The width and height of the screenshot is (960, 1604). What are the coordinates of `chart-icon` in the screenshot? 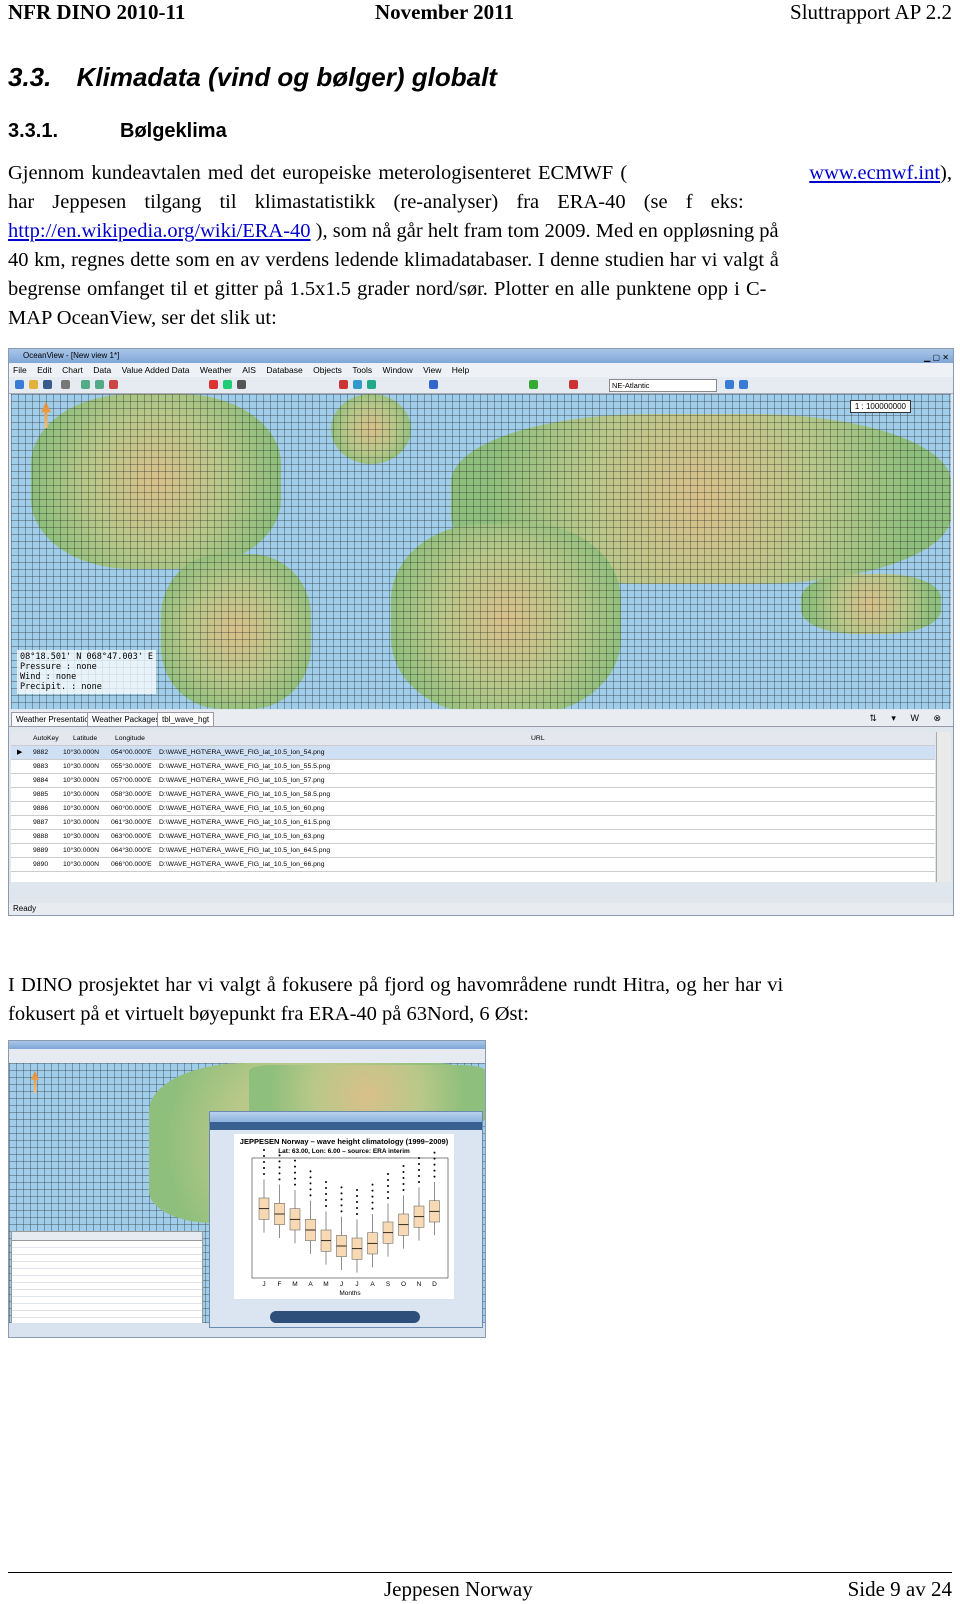 It's located at (371, 384).